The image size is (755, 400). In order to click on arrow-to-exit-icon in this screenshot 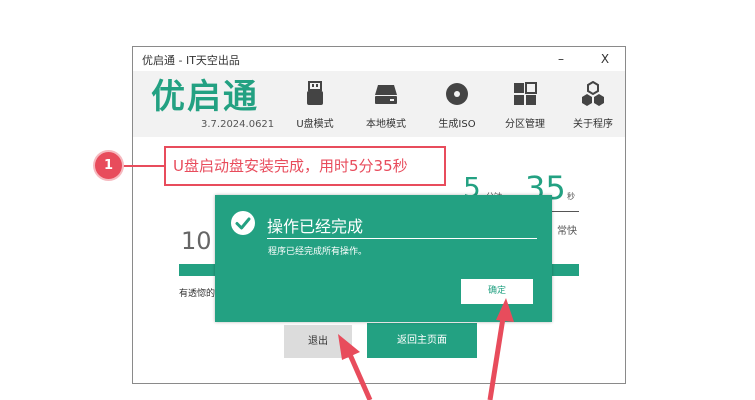, I will do `click(355, 367)`.